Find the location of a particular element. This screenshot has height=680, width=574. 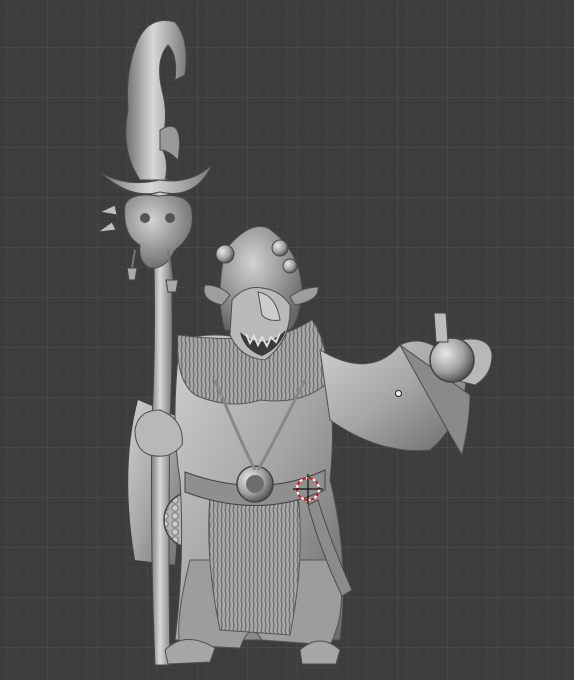

3d-cursor-icon is located at coordinates (308, 489).